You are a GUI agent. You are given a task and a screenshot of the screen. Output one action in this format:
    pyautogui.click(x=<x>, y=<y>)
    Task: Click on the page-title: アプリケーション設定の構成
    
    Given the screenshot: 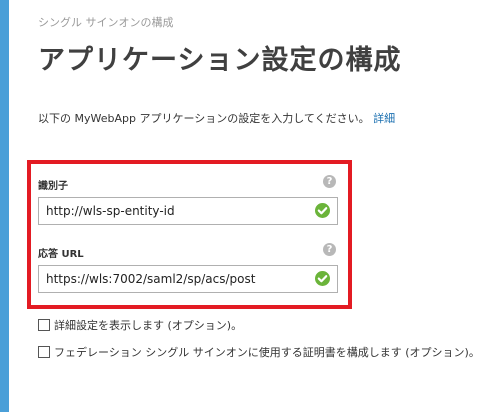 What is the action you would take?
    pyautogui.click(x=220, y=60)
    